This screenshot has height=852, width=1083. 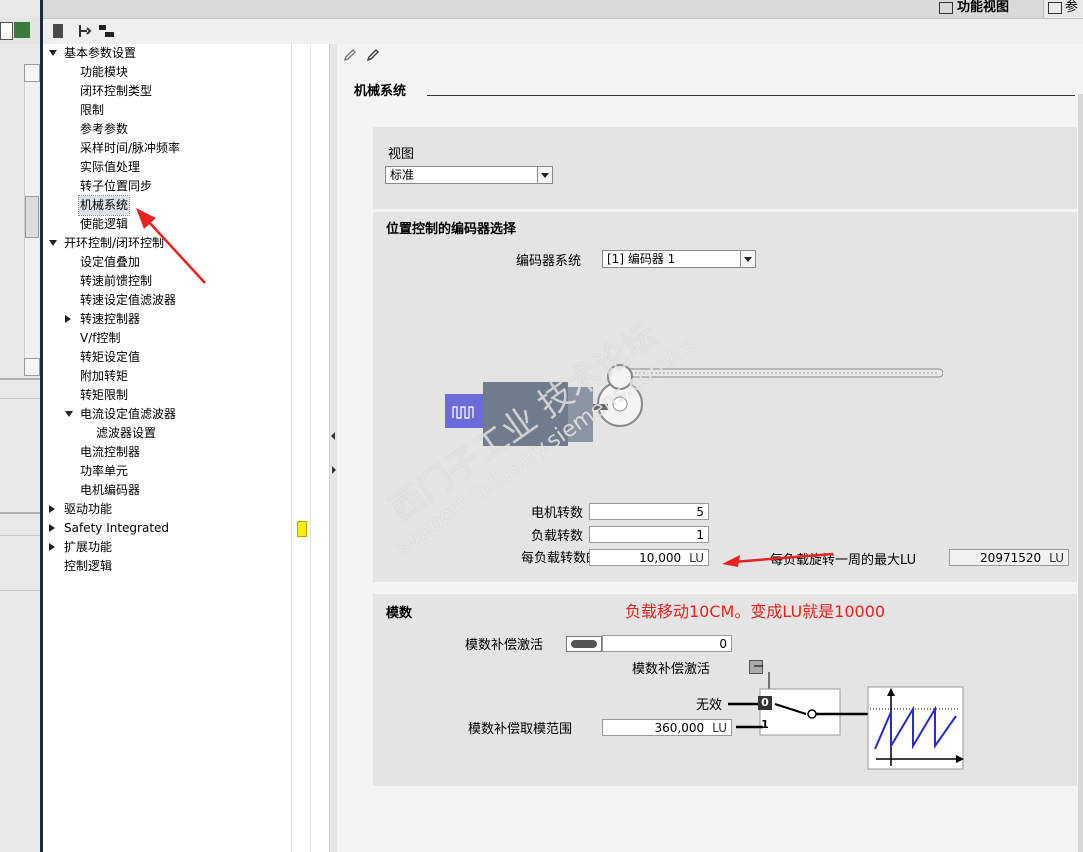 What do you see at coordinates (167, 376) in the screenshot?
I see `tree-item: 附加转矩` at bounding box center [167, 376].